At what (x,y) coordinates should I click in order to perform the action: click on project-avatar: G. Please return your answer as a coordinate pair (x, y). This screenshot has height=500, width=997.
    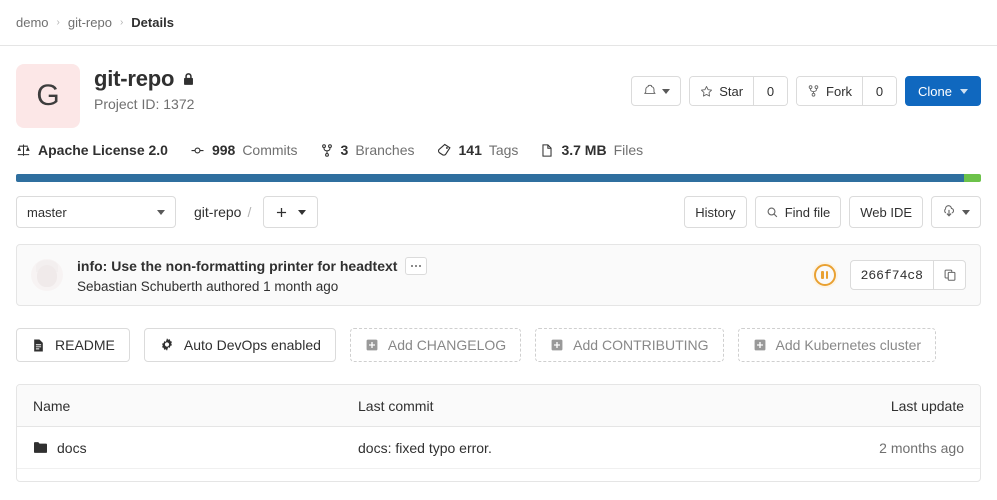
    Looking at the image, I should click on (48, 96).